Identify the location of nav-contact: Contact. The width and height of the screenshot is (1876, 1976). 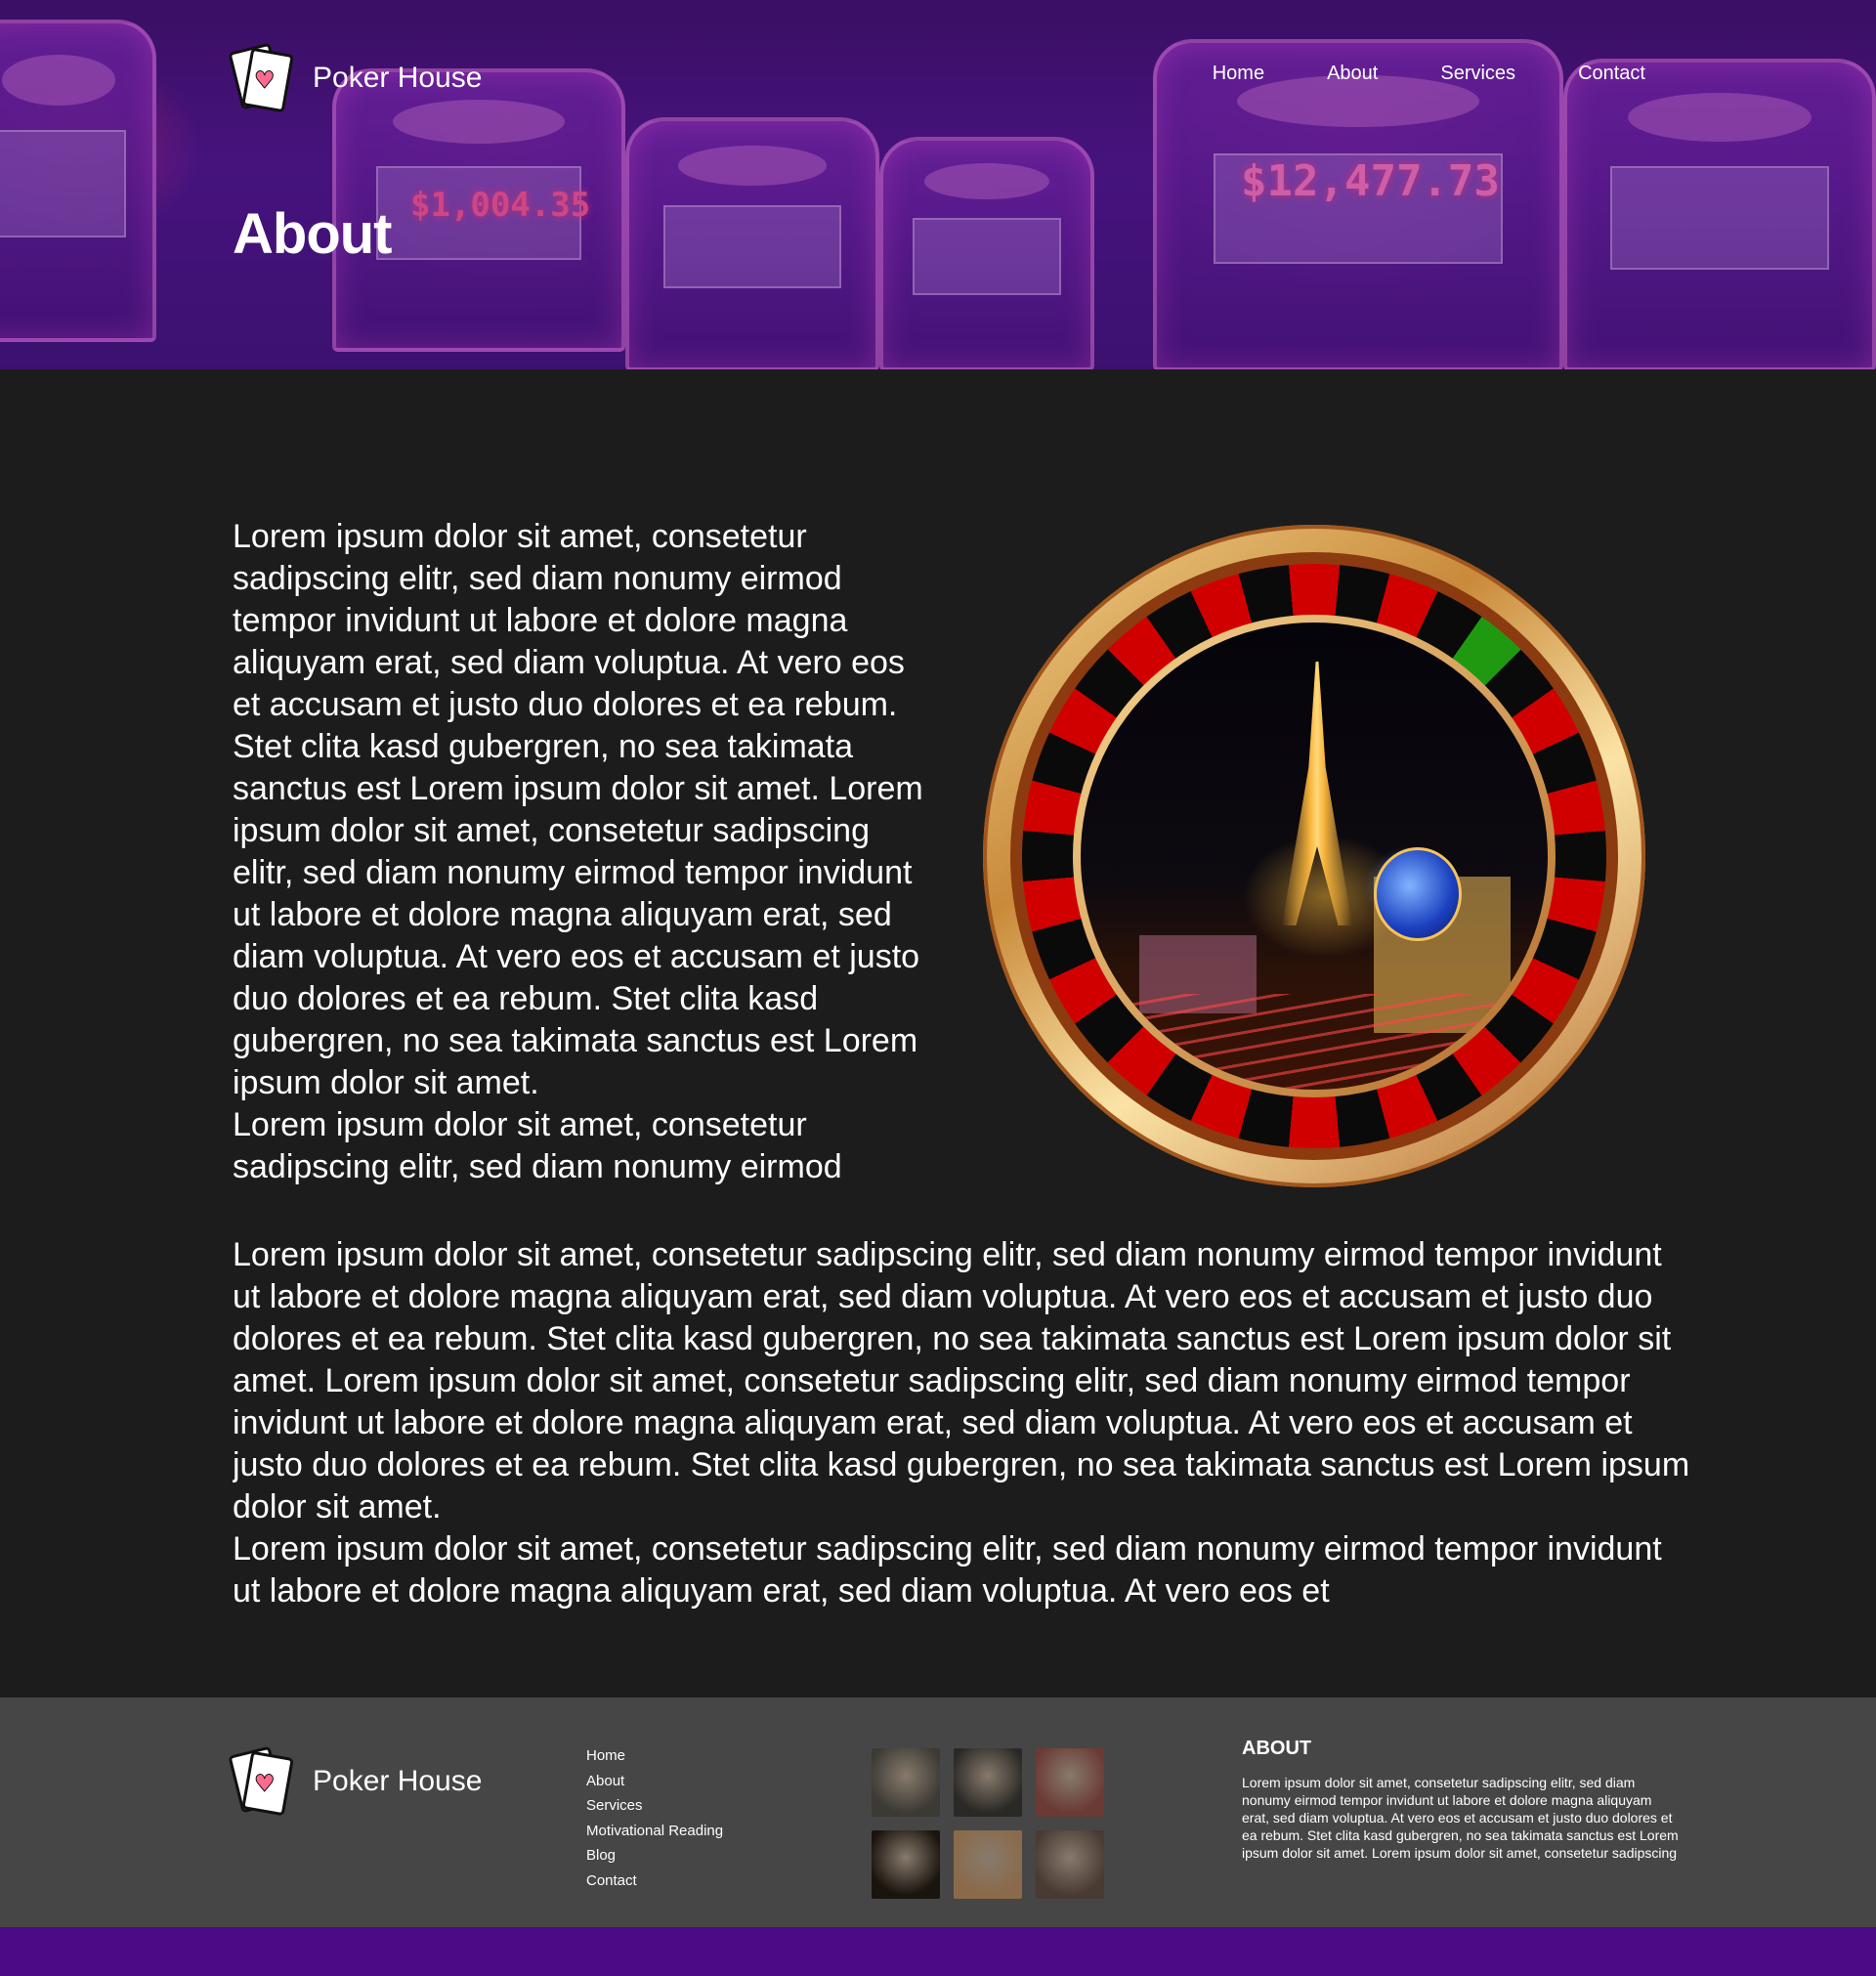
(1611, 74).